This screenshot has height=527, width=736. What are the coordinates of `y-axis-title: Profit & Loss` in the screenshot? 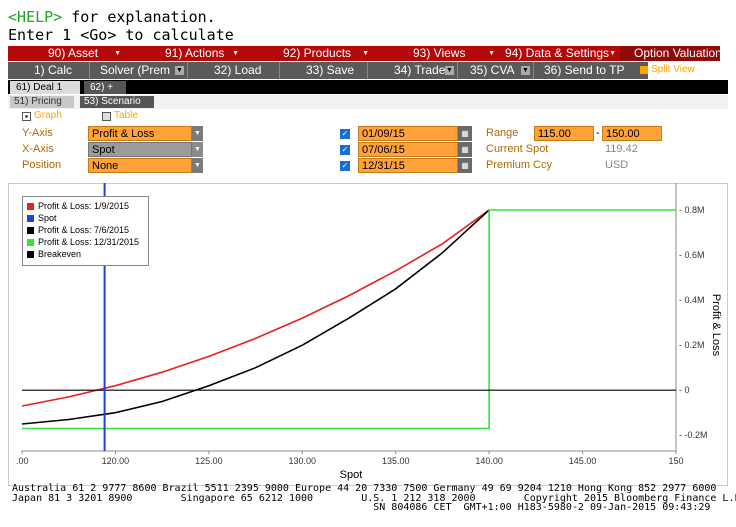 It's located at (716, 325).